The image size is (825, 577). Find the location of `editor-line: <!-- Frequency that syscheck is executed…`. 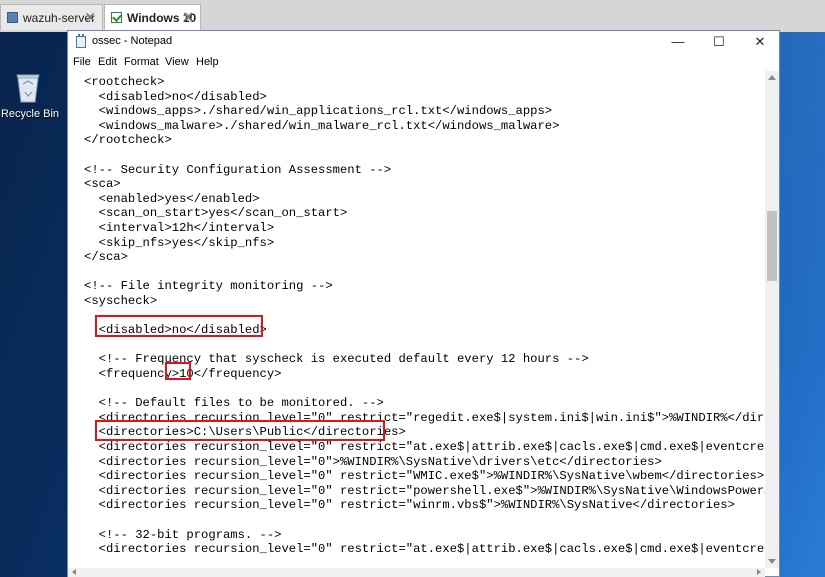

editor-line: <!-- Frequency that syscheck is executed… is located at coordinates (336, 359).